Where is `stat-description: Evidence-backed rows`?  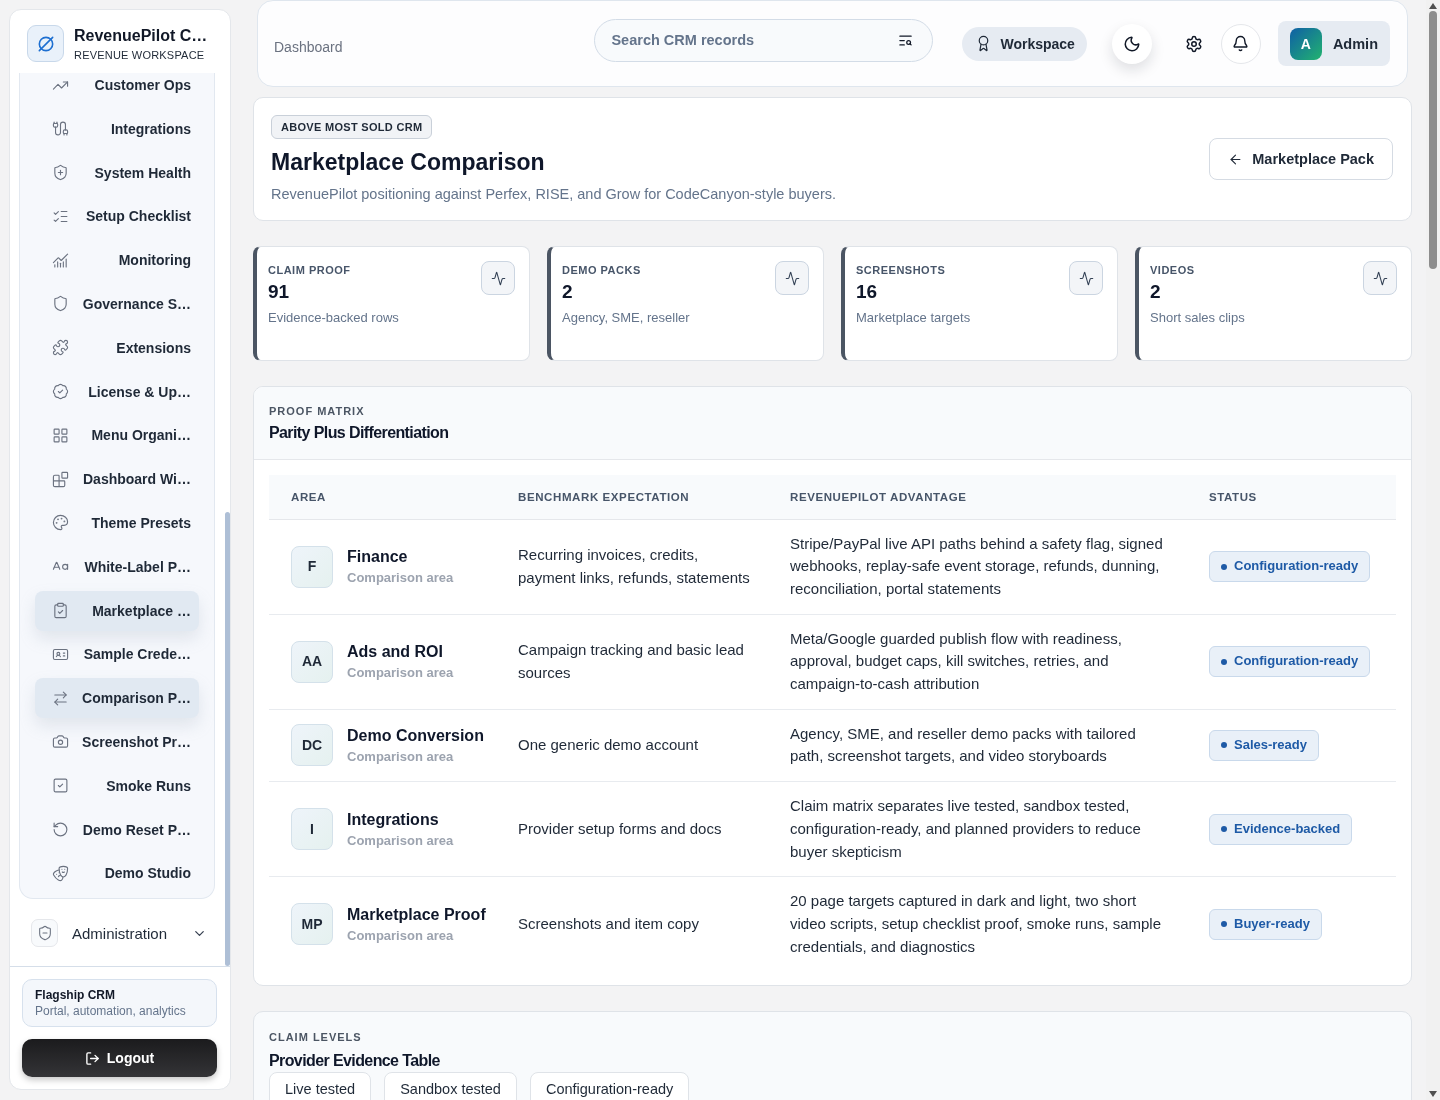
stat-description: Evidence-backed rows is located at coordinates (333, 318).